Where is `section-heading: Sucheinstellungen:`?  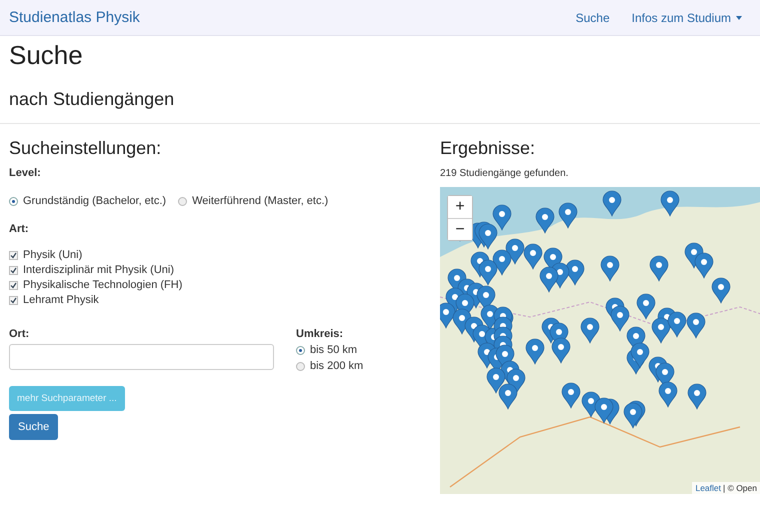
section-heading: Sucheinstellungen: is located at coordinates (85, 148).